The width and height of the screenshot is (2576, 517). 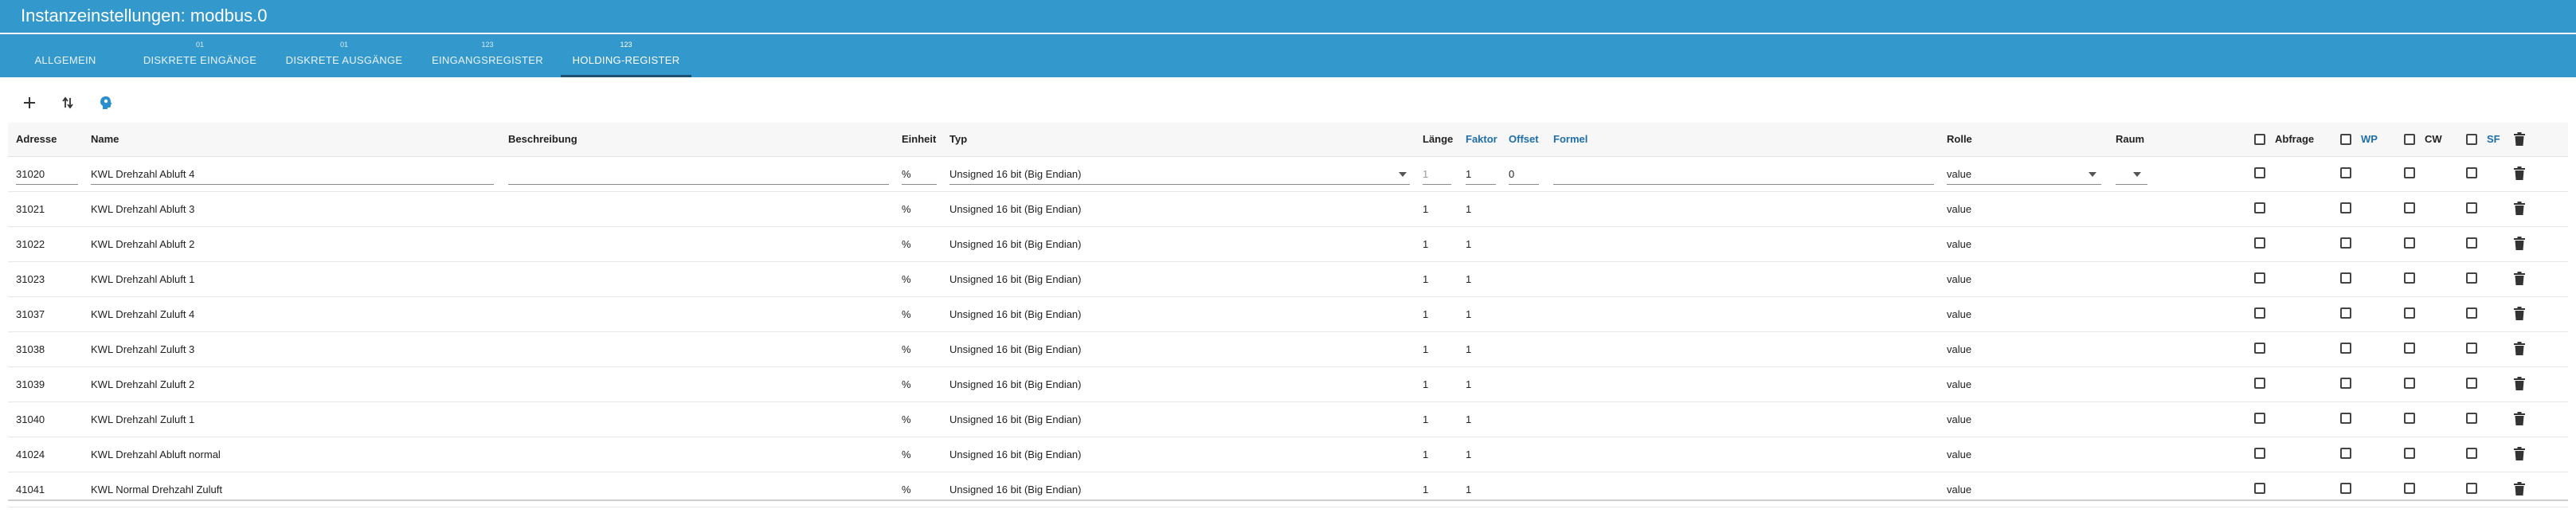 What do you see at coordinates (2519, 139) in the screenshot?
I see `delete-all-icon` at bounding box center [2519, 139].